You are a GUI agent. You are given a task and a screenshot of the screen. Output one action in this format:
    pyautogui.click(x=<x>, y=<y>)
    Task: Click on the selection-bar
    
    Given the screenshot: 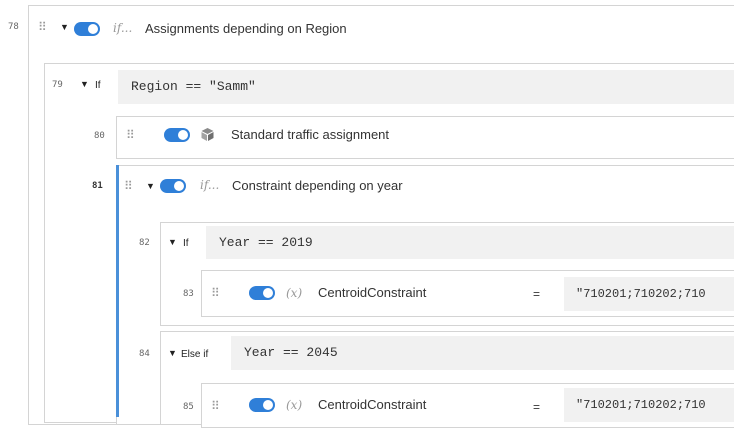 What is the action you would take?
    pyautogui.click(x=117, y=291)
    